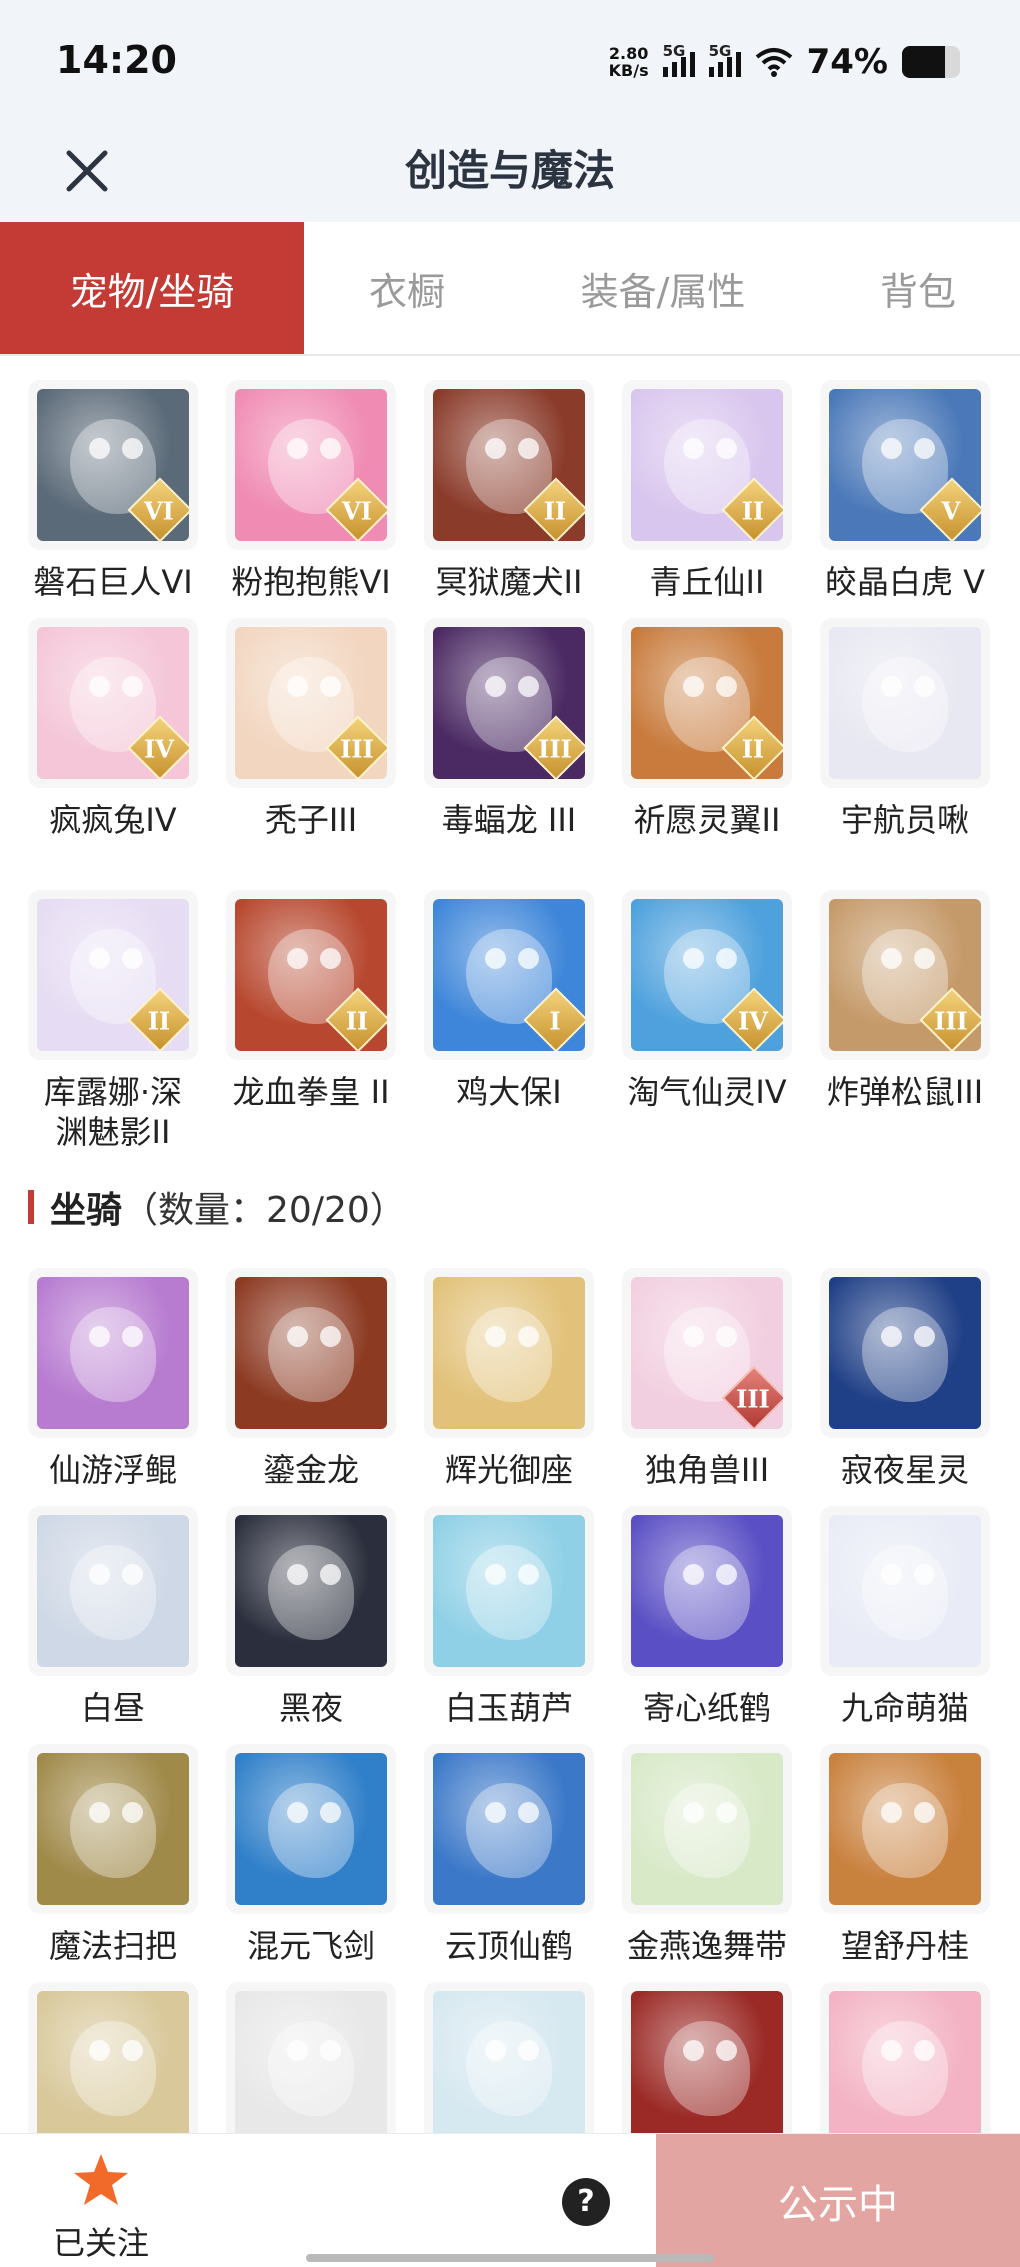  What do you see at coordinates (707, 820) in the screenshot?
I see `pet-name: 祈愿灵翼II` at bounding box center [707, 820].